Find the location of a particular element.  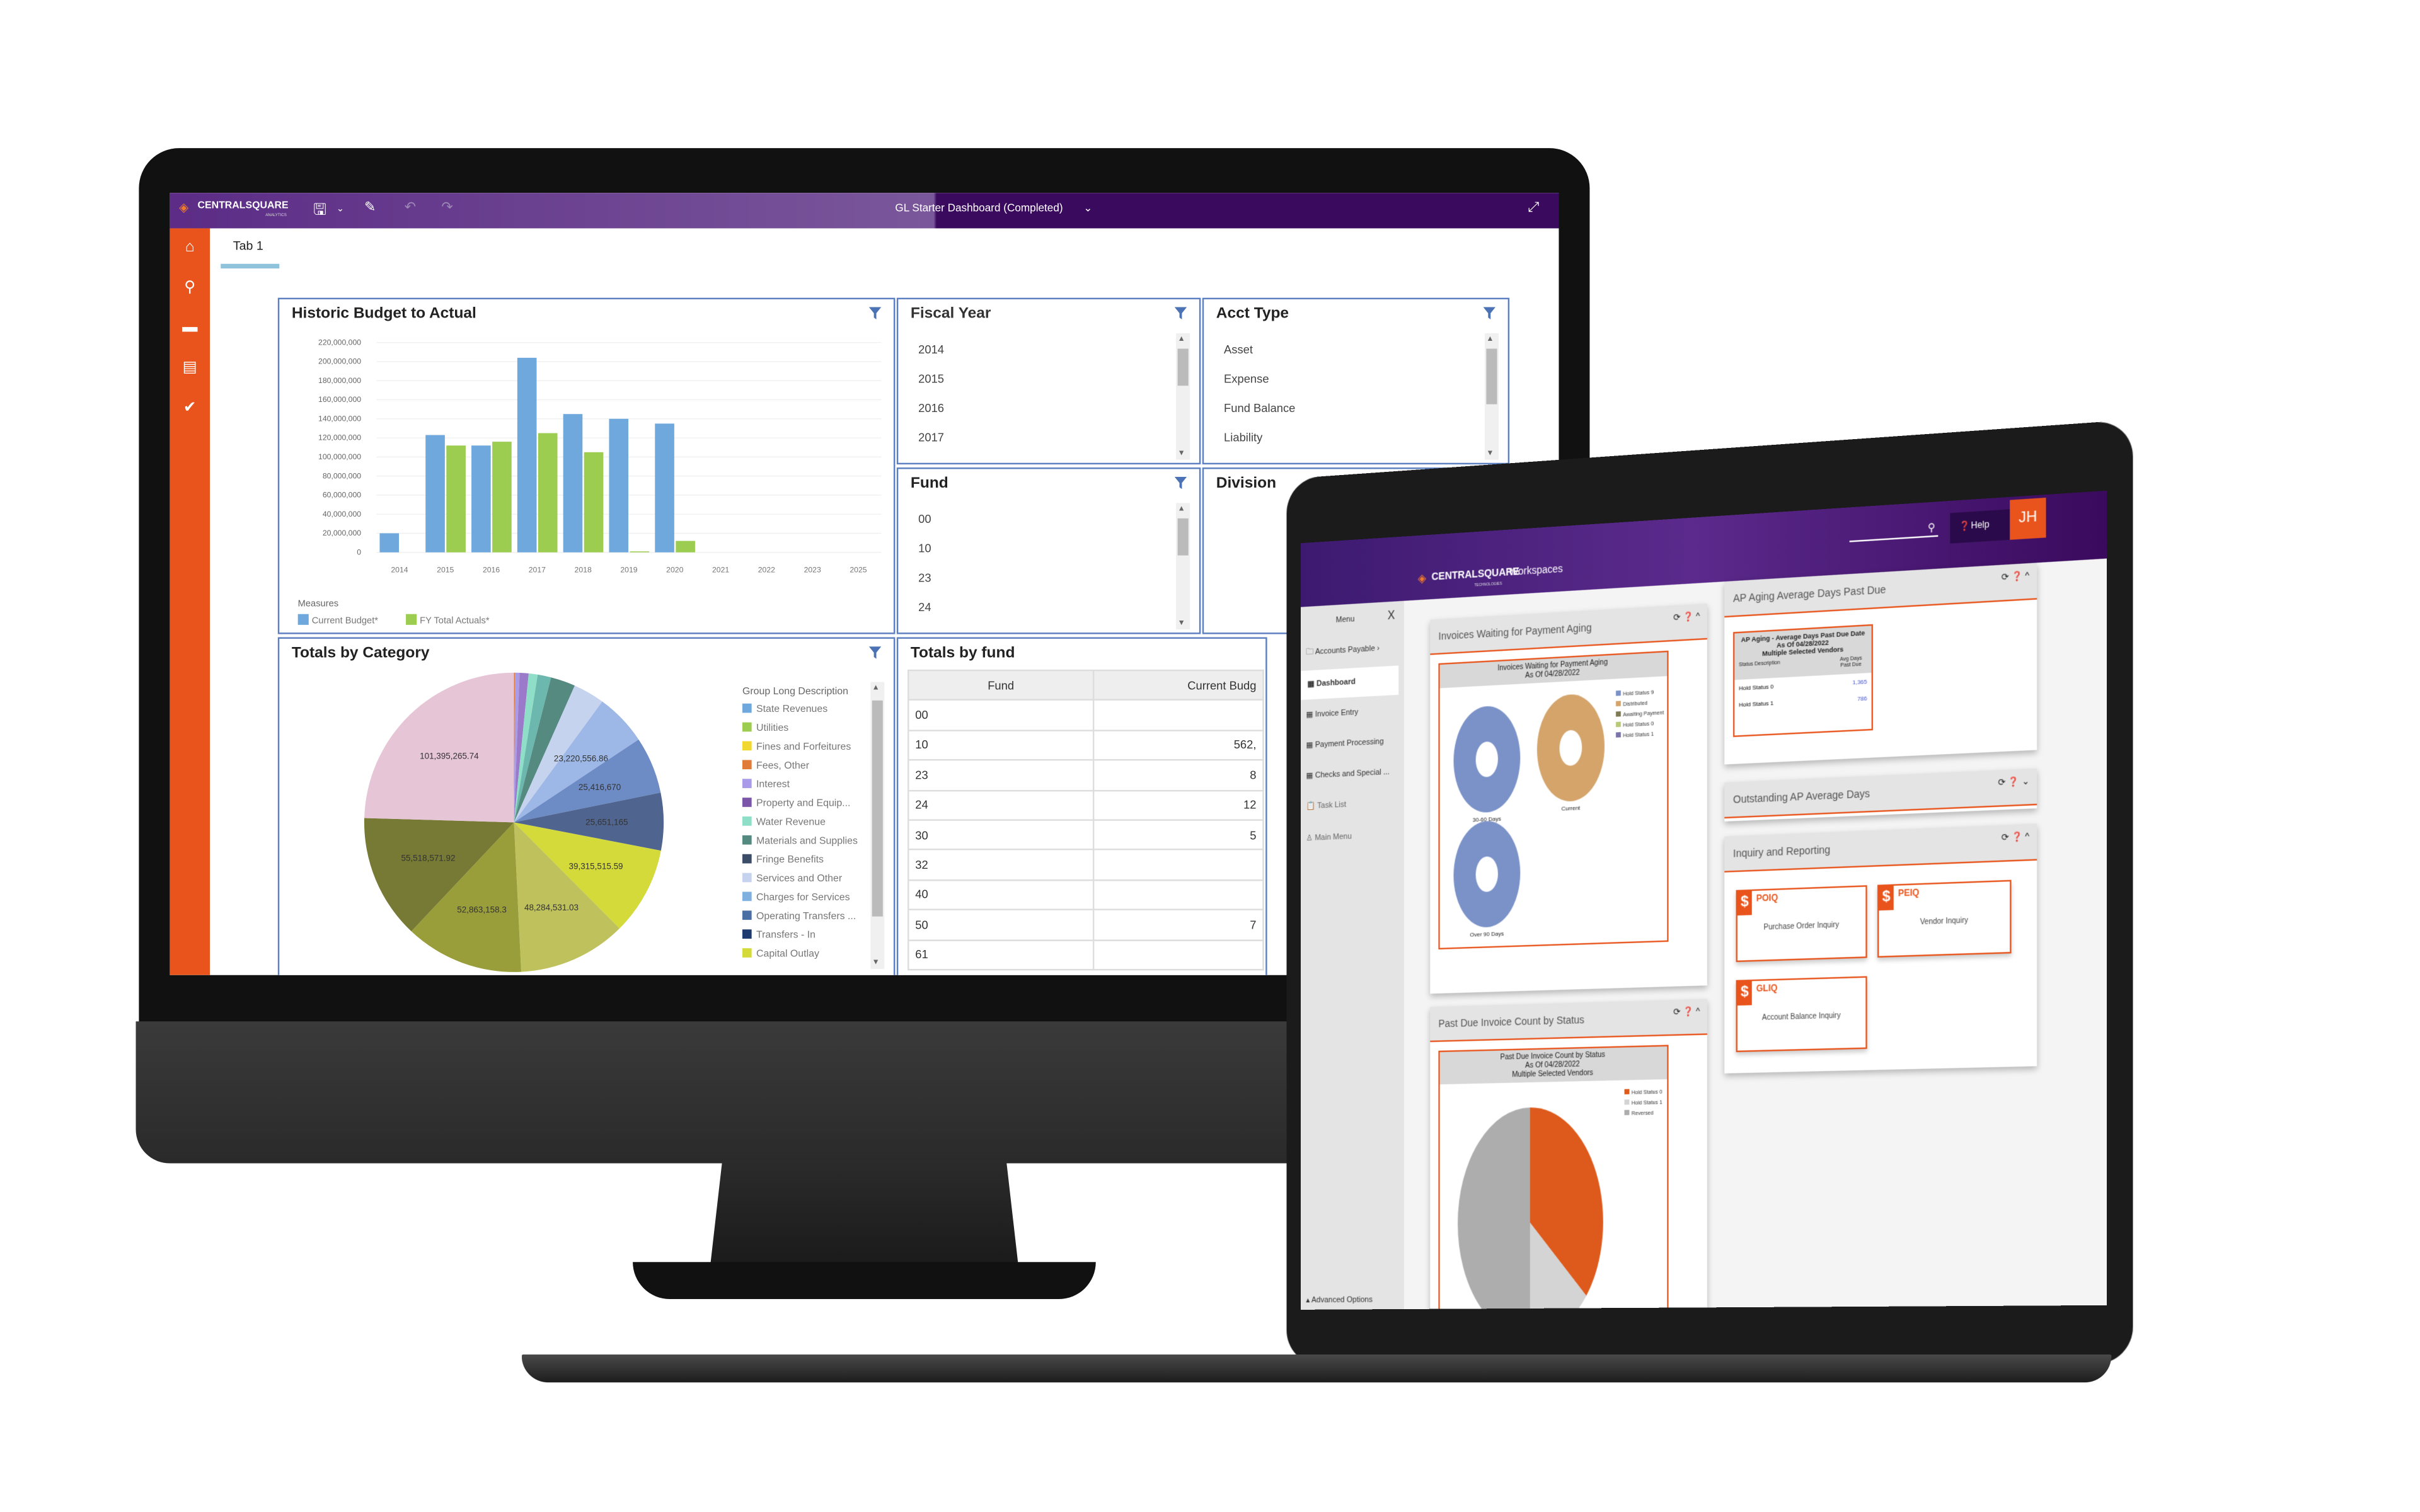

menu-item-main-menu: ♙ Main Menu is located at coordinates (1355, 837).